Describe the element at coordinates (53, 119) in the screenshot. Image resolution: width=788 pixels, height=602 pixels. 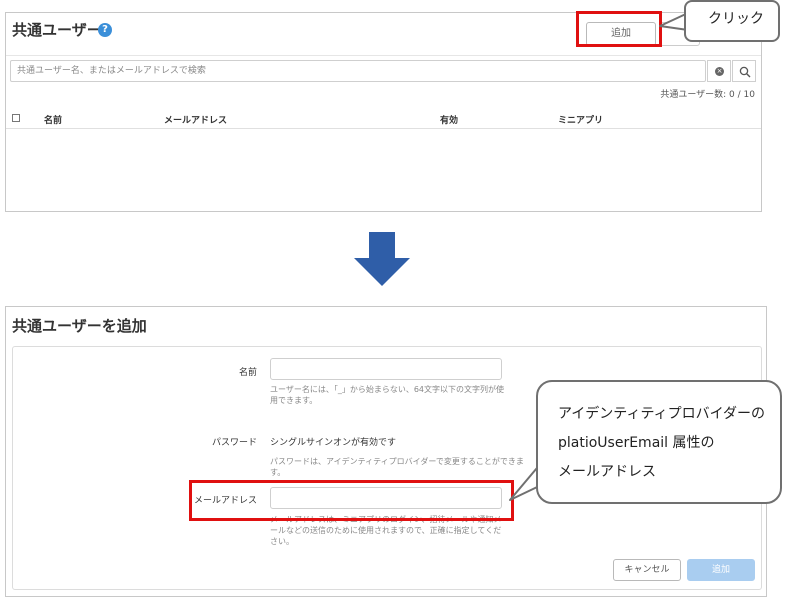
I see `column-header-name: 名前` at that location.